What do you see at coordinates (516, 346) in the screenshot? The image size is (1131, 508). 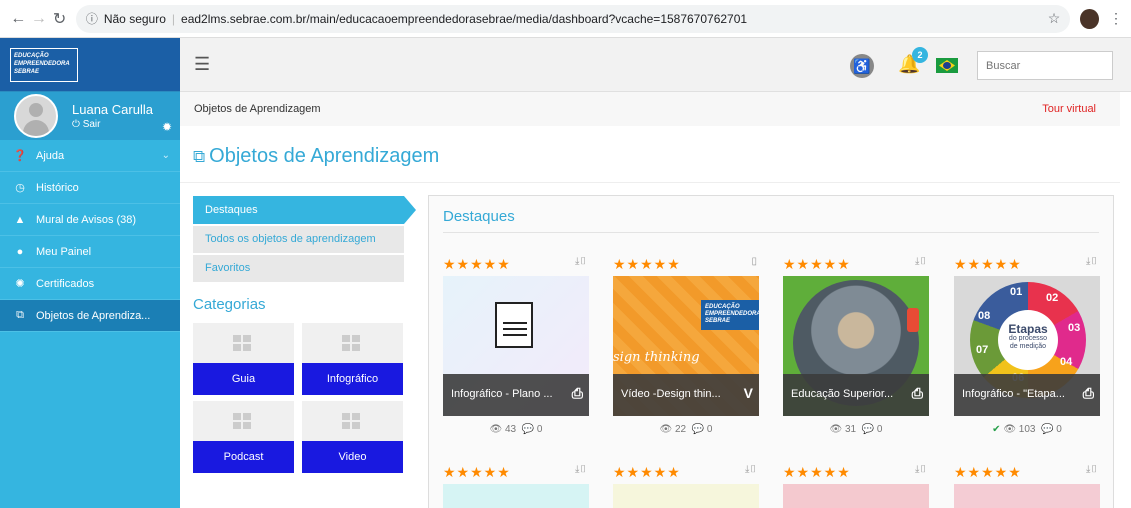 I see `card-thumbnail: Infográfico - Plano ... ⎙` at bounding box center [516, 346].